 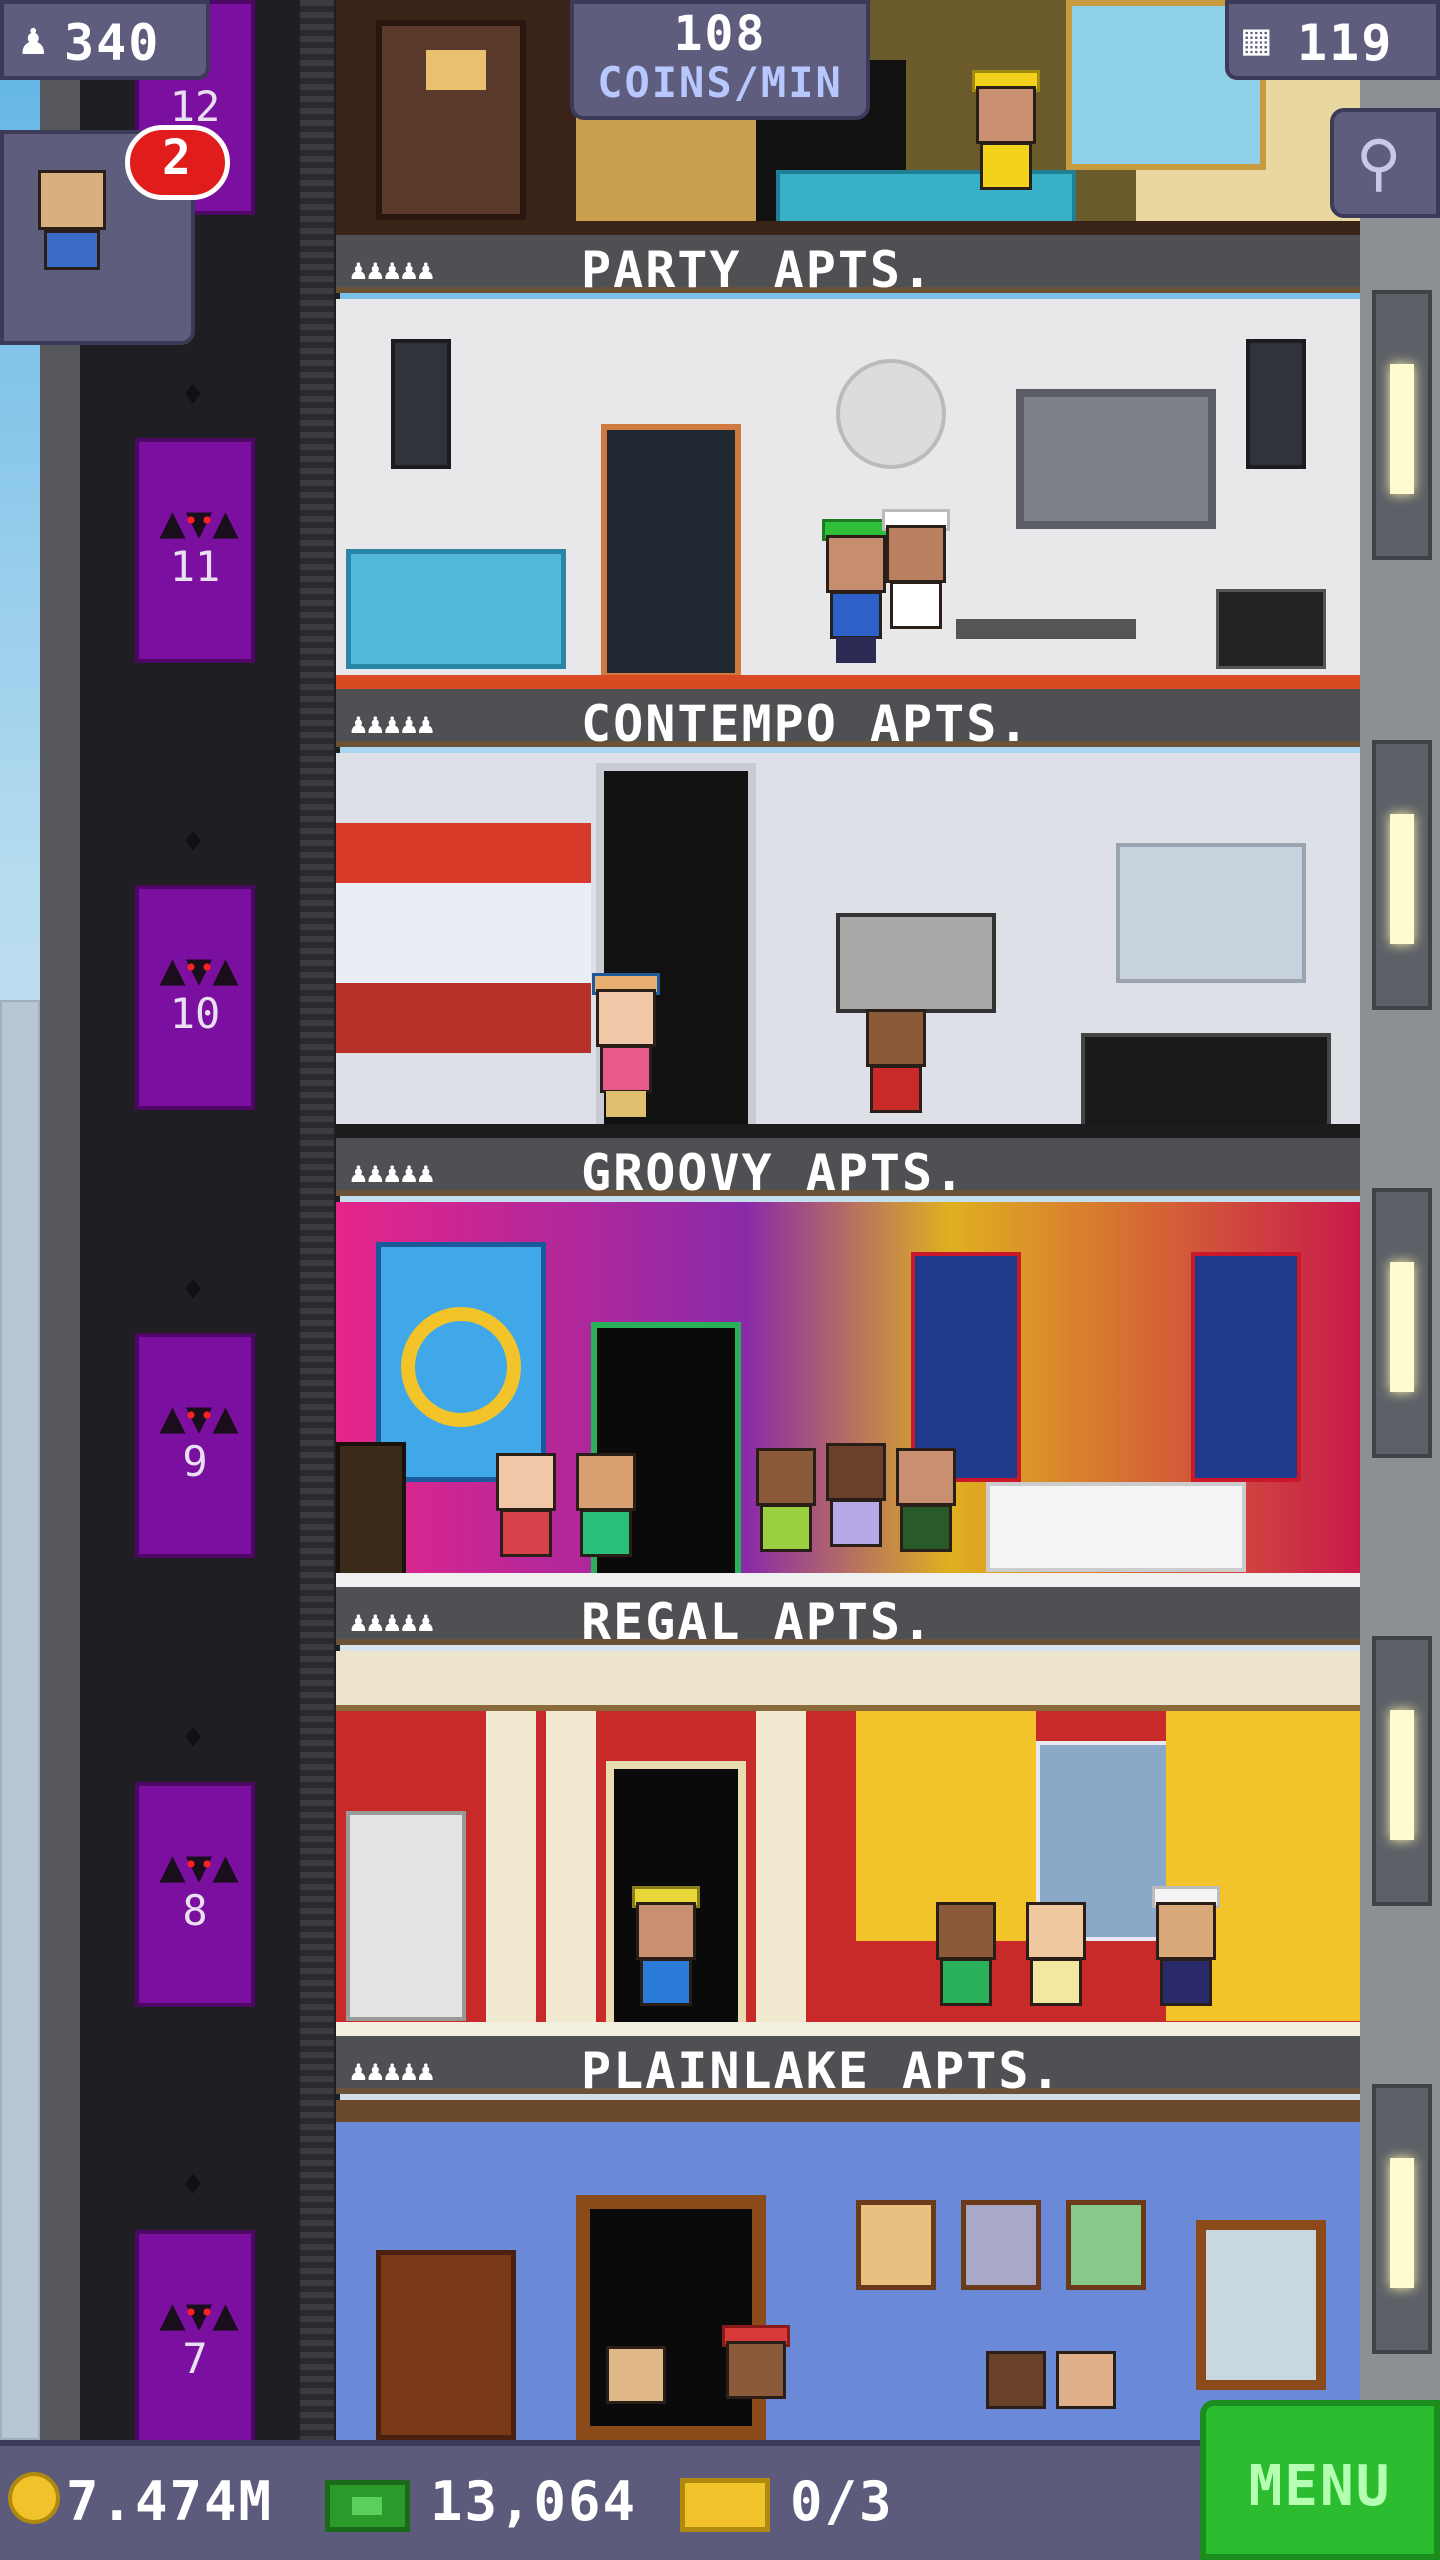 What do you see at coordinates (60, 1220) in the screenshot?
I see `shaft-wall` at bounding box center [60, 1220].